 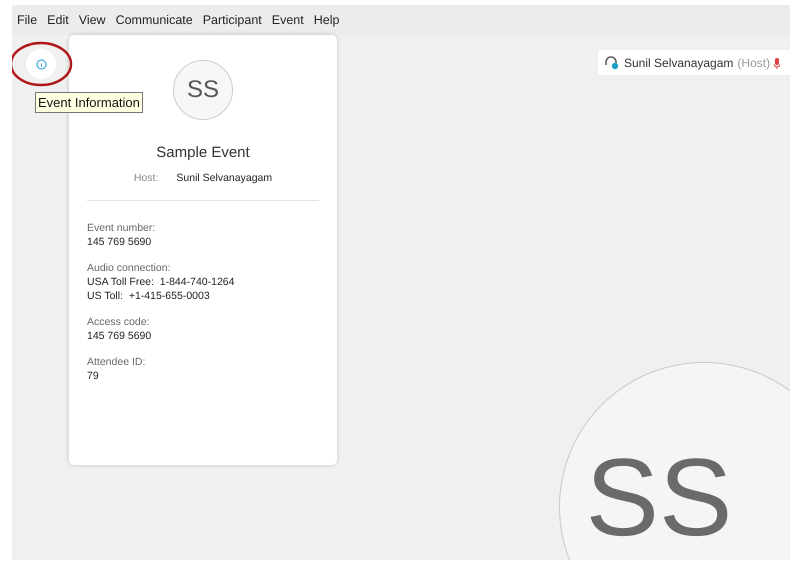 What do you see at coordinates (154, 20) in the screenshot?
I see `menu-item: Communicate` at bounding box center [154, 20].